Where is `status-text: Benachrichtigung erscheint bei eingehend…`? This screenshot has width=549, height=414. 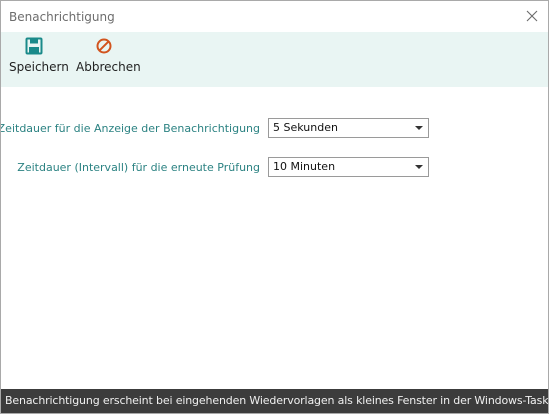 status-text: Benachrichtigung erscheint bei eingehend… is located at coordinates (277, 400).